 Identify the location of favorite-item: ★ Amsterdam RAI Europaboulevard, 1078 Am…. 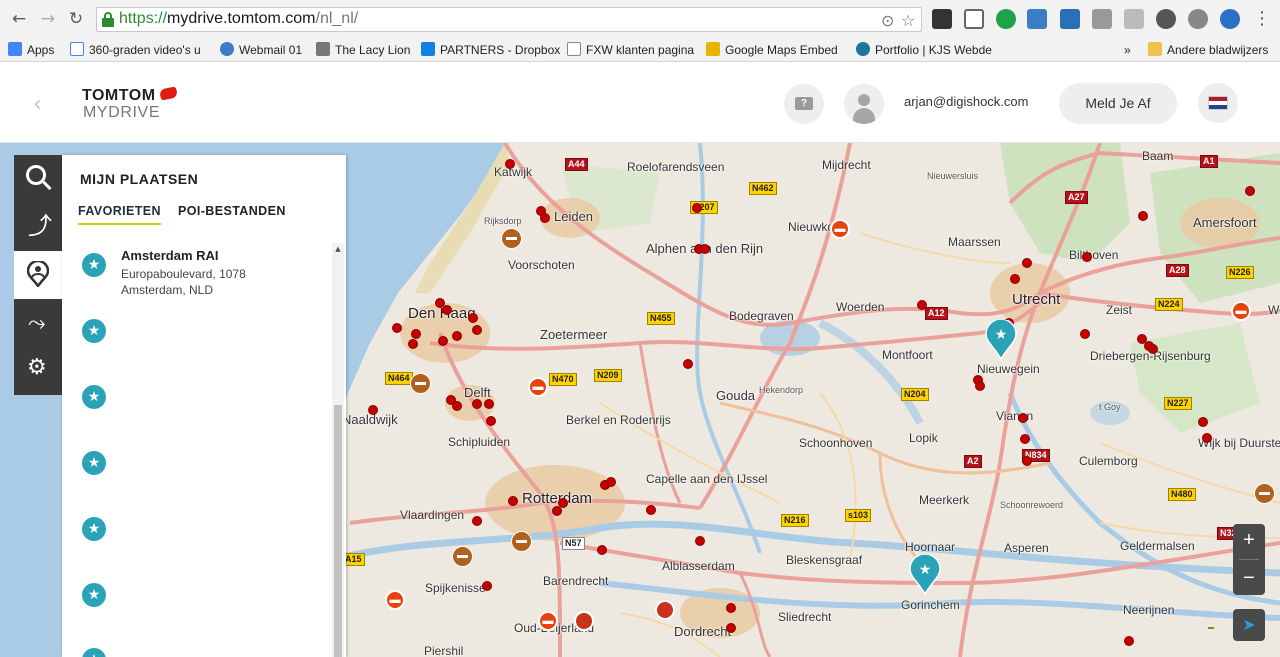
(202, 275).